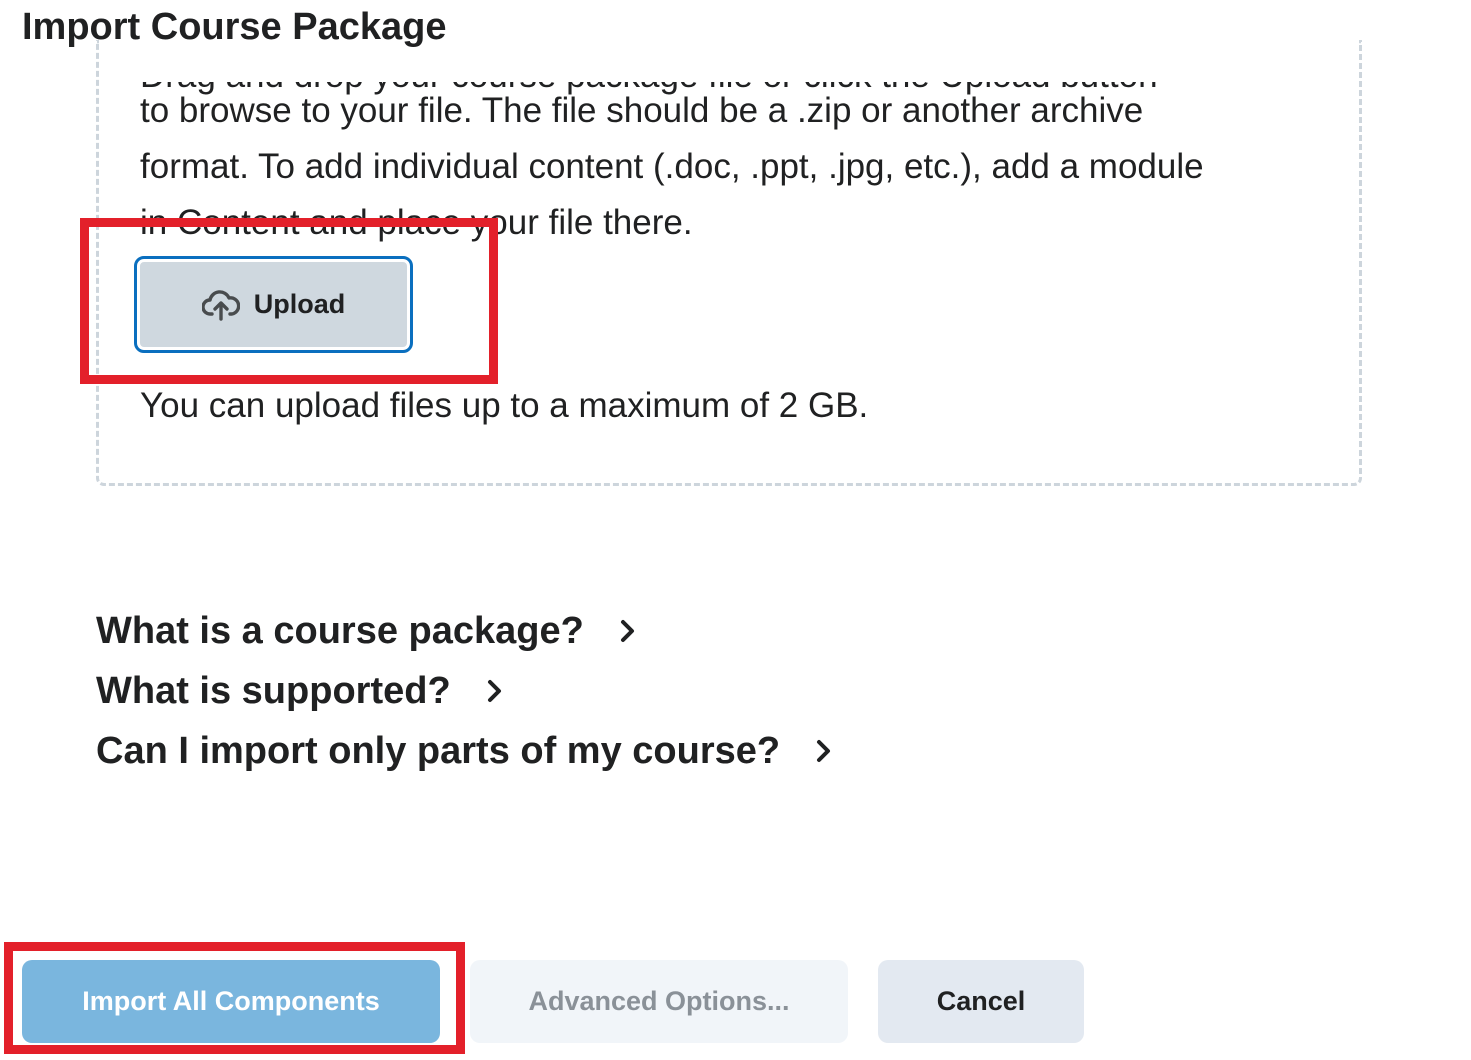 The width and height of the screenshot is (1471, 1060). What do you see at coordinates (438, 751) in the screenshot?
I see `help-link-label: Can I import only parts of my course?` at bounding box center [438, 751].